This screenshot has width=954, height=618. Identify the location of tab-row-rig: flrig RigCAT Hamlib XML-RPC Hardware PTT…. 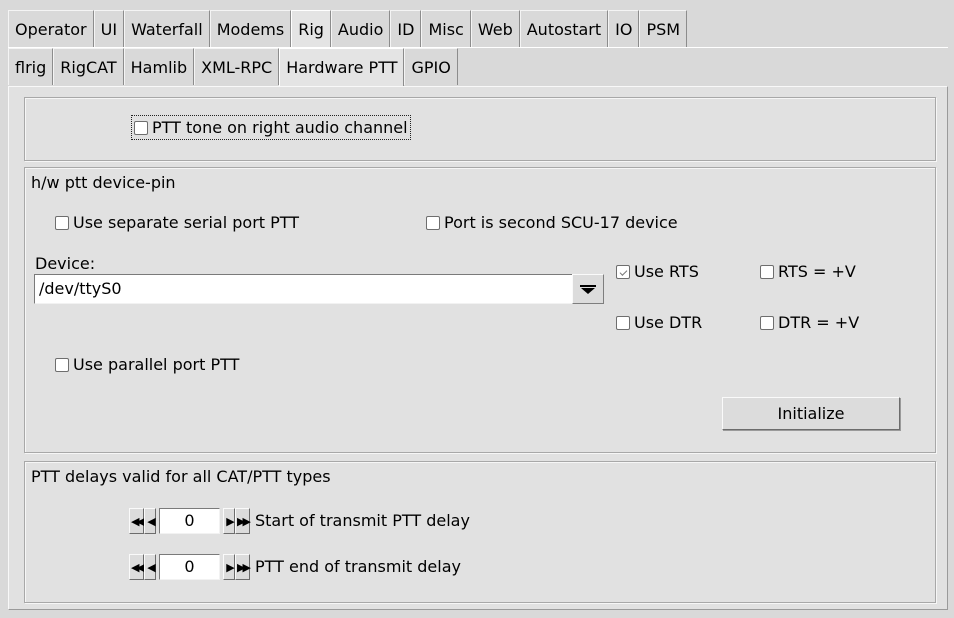
(233, 68).